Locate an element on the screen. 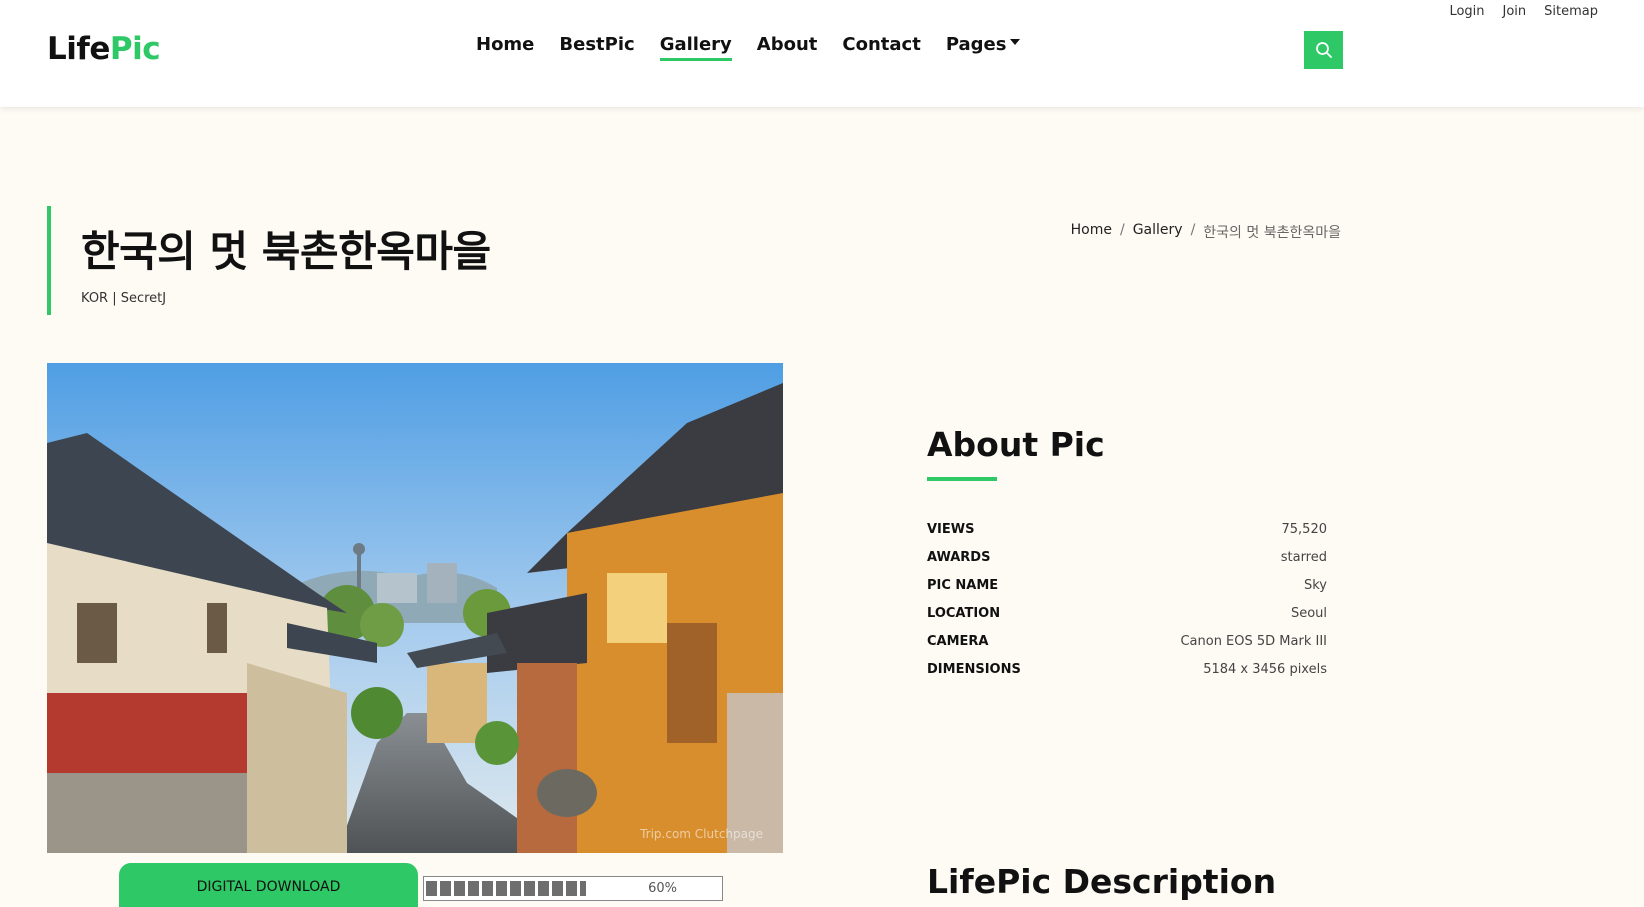 The width and height of the screenshot is (1644, 907). stat-row-awards: AWARDS starred is located at coordinates (1127, 564).